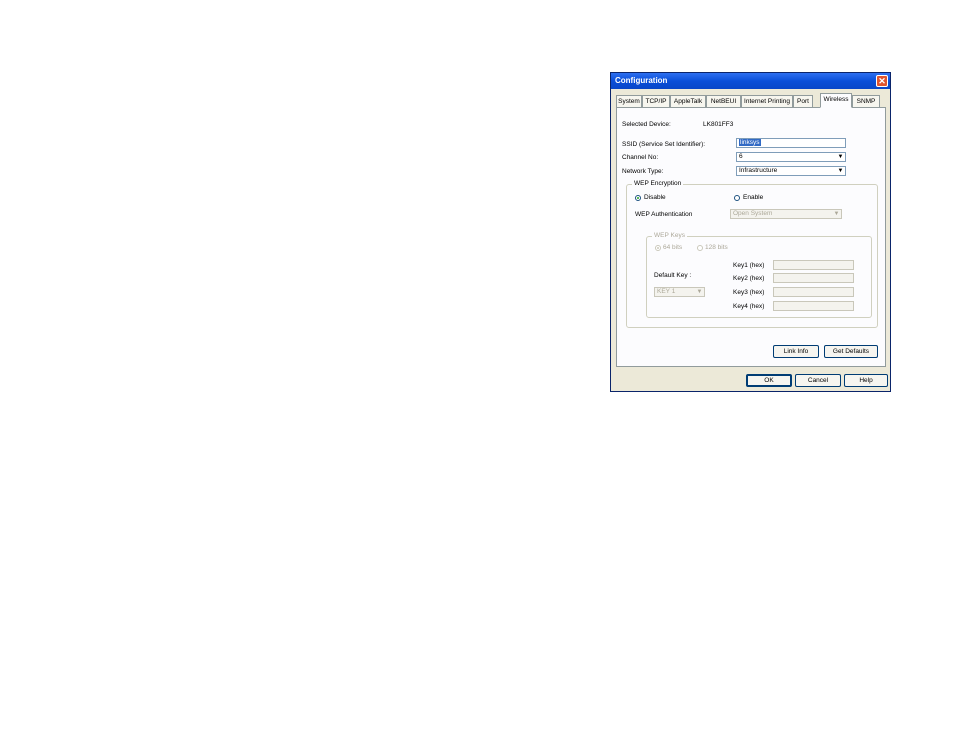 Image resolution: width=954 pixels, height=737 pixels. I want to click on ssid-value: linksys, so click(750, 142).